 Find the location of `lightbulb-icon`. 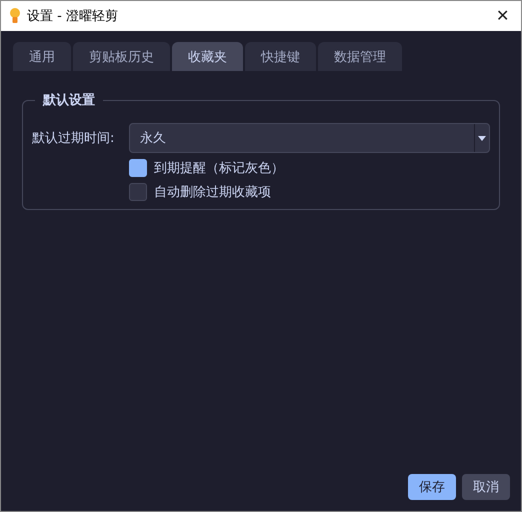

lightbulb-icon is located at coordinates (15, 16).